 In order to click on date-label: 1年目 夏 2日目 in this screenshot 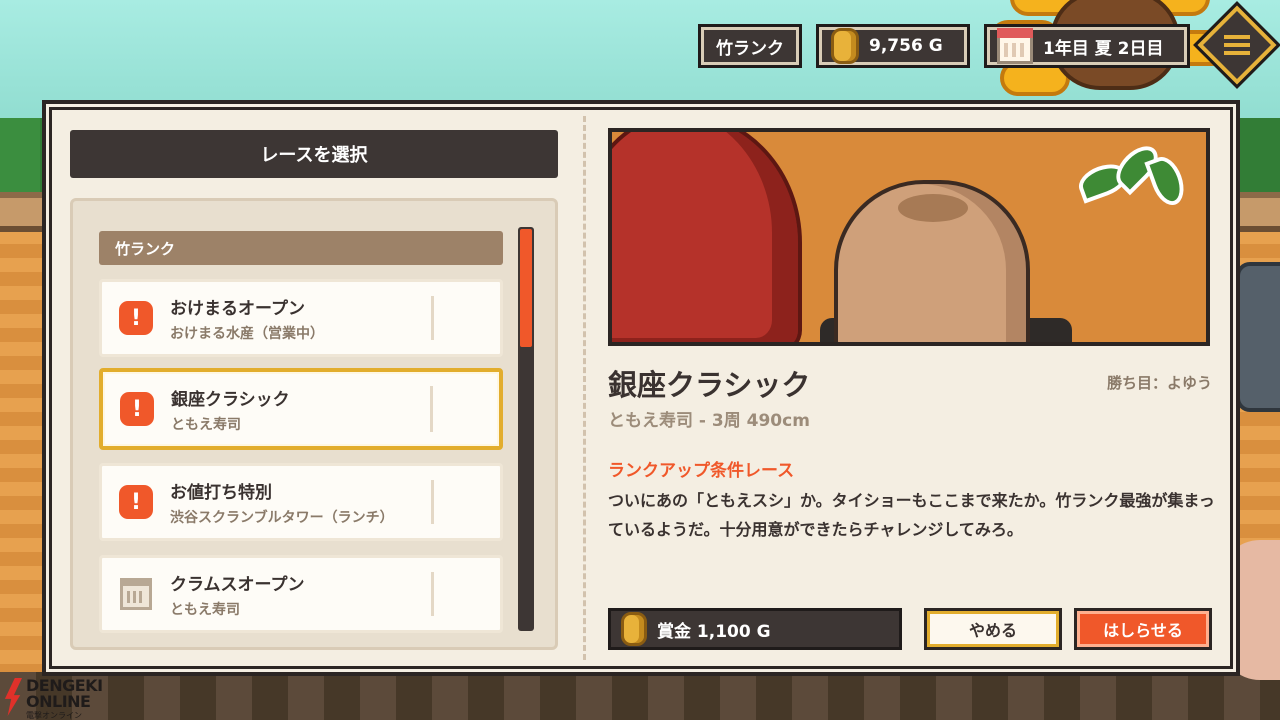, I will do `click(1103, 48)`.